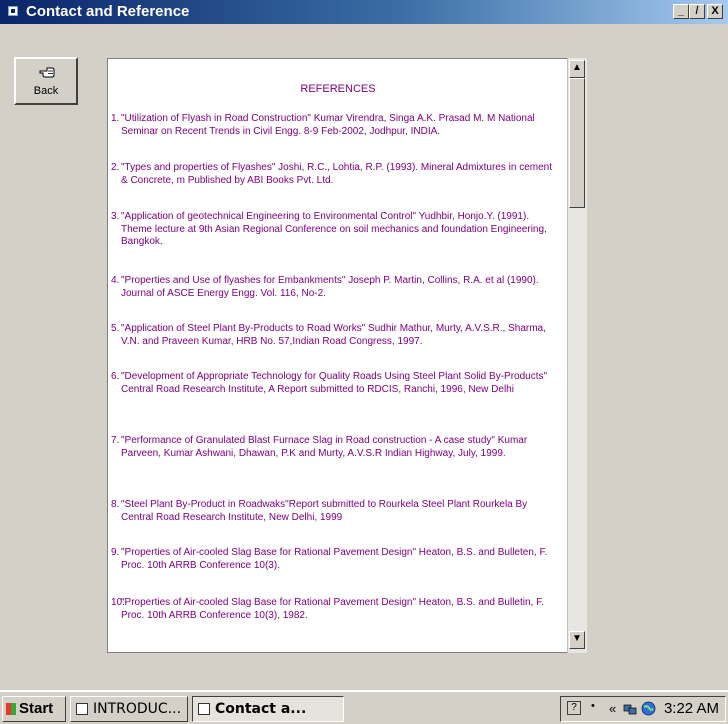  Describe the element at coordinates (11, 709) in the screenshot. I see `windows-flag-icon` at that location.